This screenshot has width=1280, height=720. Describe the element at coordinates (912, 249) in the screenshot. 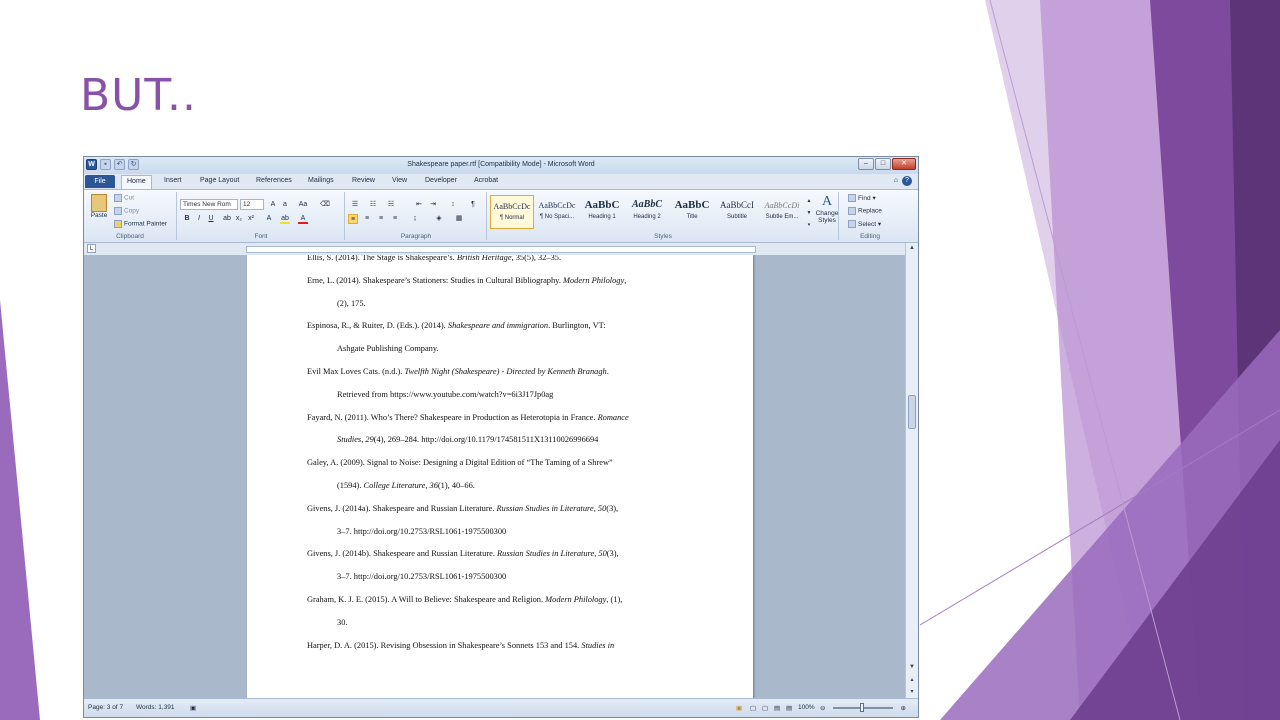

I see `scroll-up-icon: ▲` at that location.